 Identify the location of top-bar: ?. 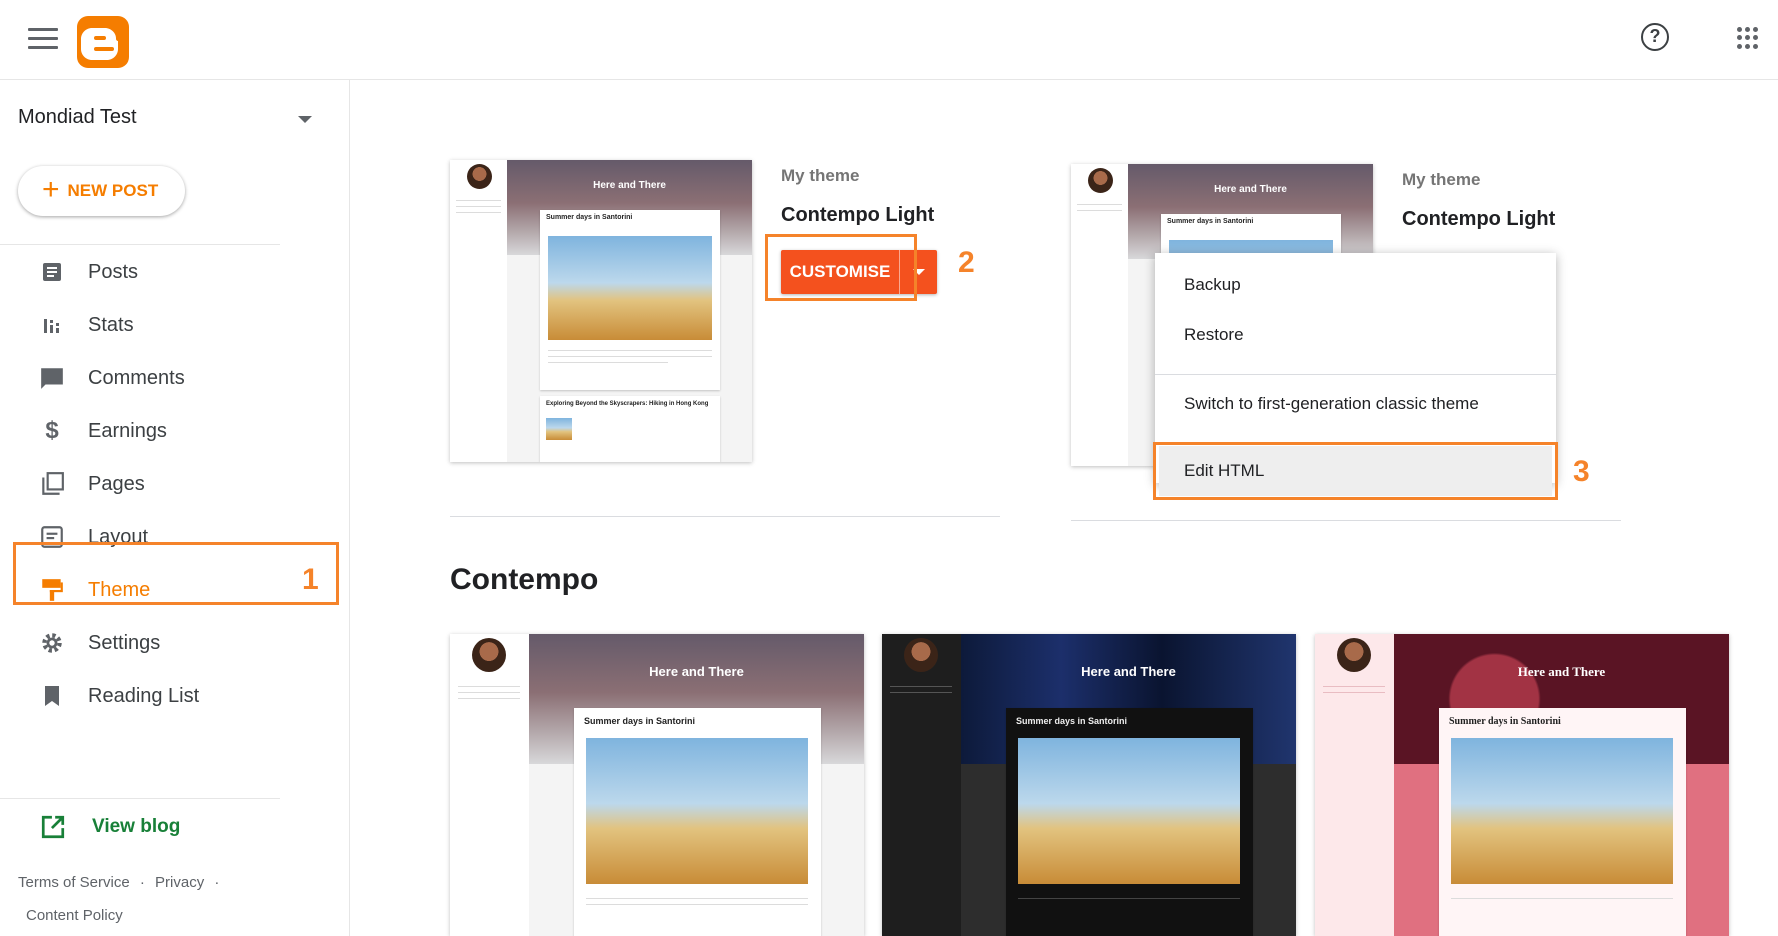
(889, 40).